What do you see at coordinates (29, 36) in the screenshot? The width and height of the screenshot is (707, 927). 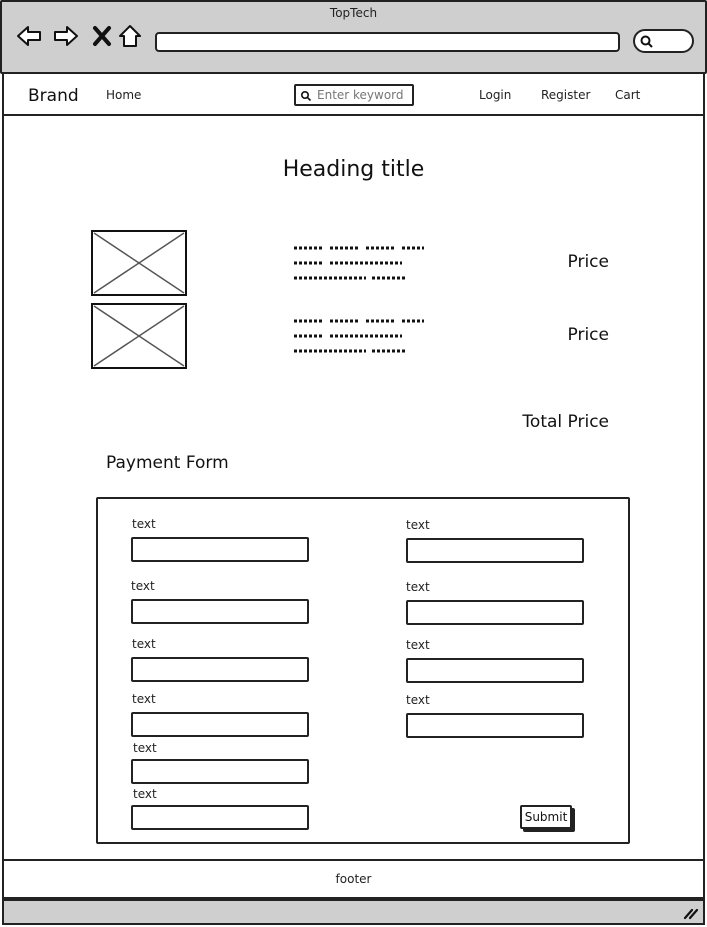 I see `back-arrow-icon` at bounding box center [29, 36].